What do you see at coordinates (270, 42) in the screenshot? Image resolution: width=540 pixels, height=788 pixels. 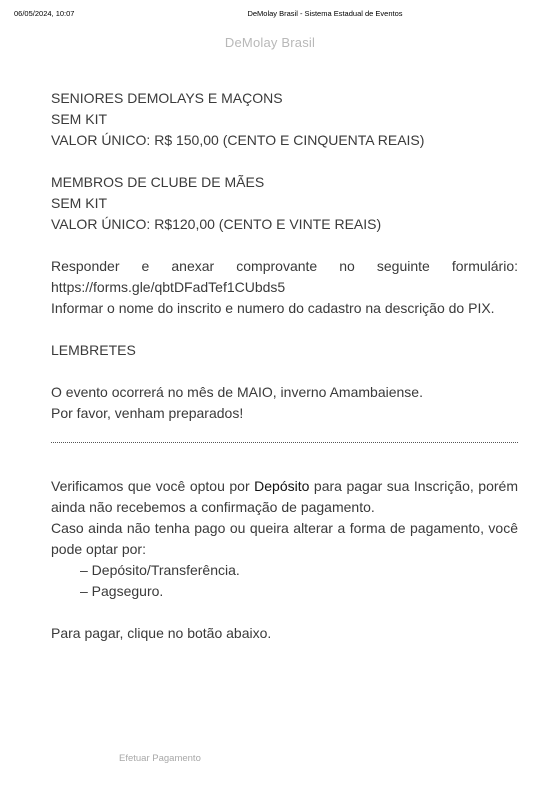 I see `site-title: DeMolay Brasil` at bounding box center [270, 42].